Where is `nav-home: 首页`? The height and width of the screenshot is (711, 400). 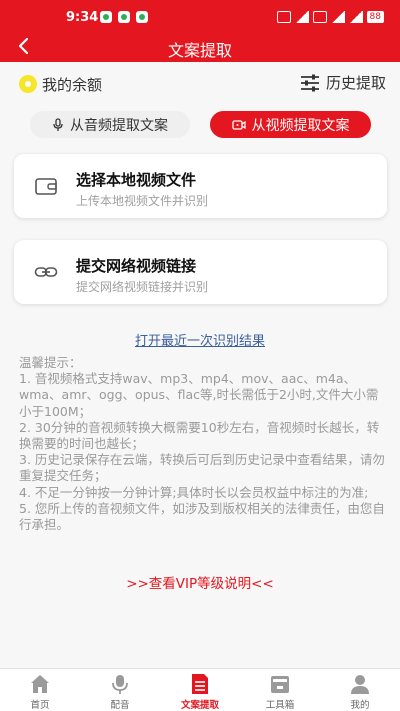
nav-home: 首页 is located at coordinates (40, 690).